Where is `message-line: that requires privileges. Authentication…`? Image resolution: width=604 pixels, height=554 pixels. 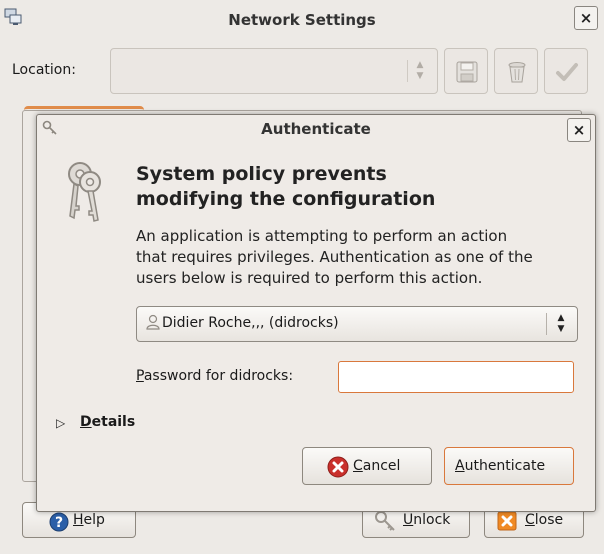 message-line: that requires privileges. Authentication… is located at coordinates (334, 257).